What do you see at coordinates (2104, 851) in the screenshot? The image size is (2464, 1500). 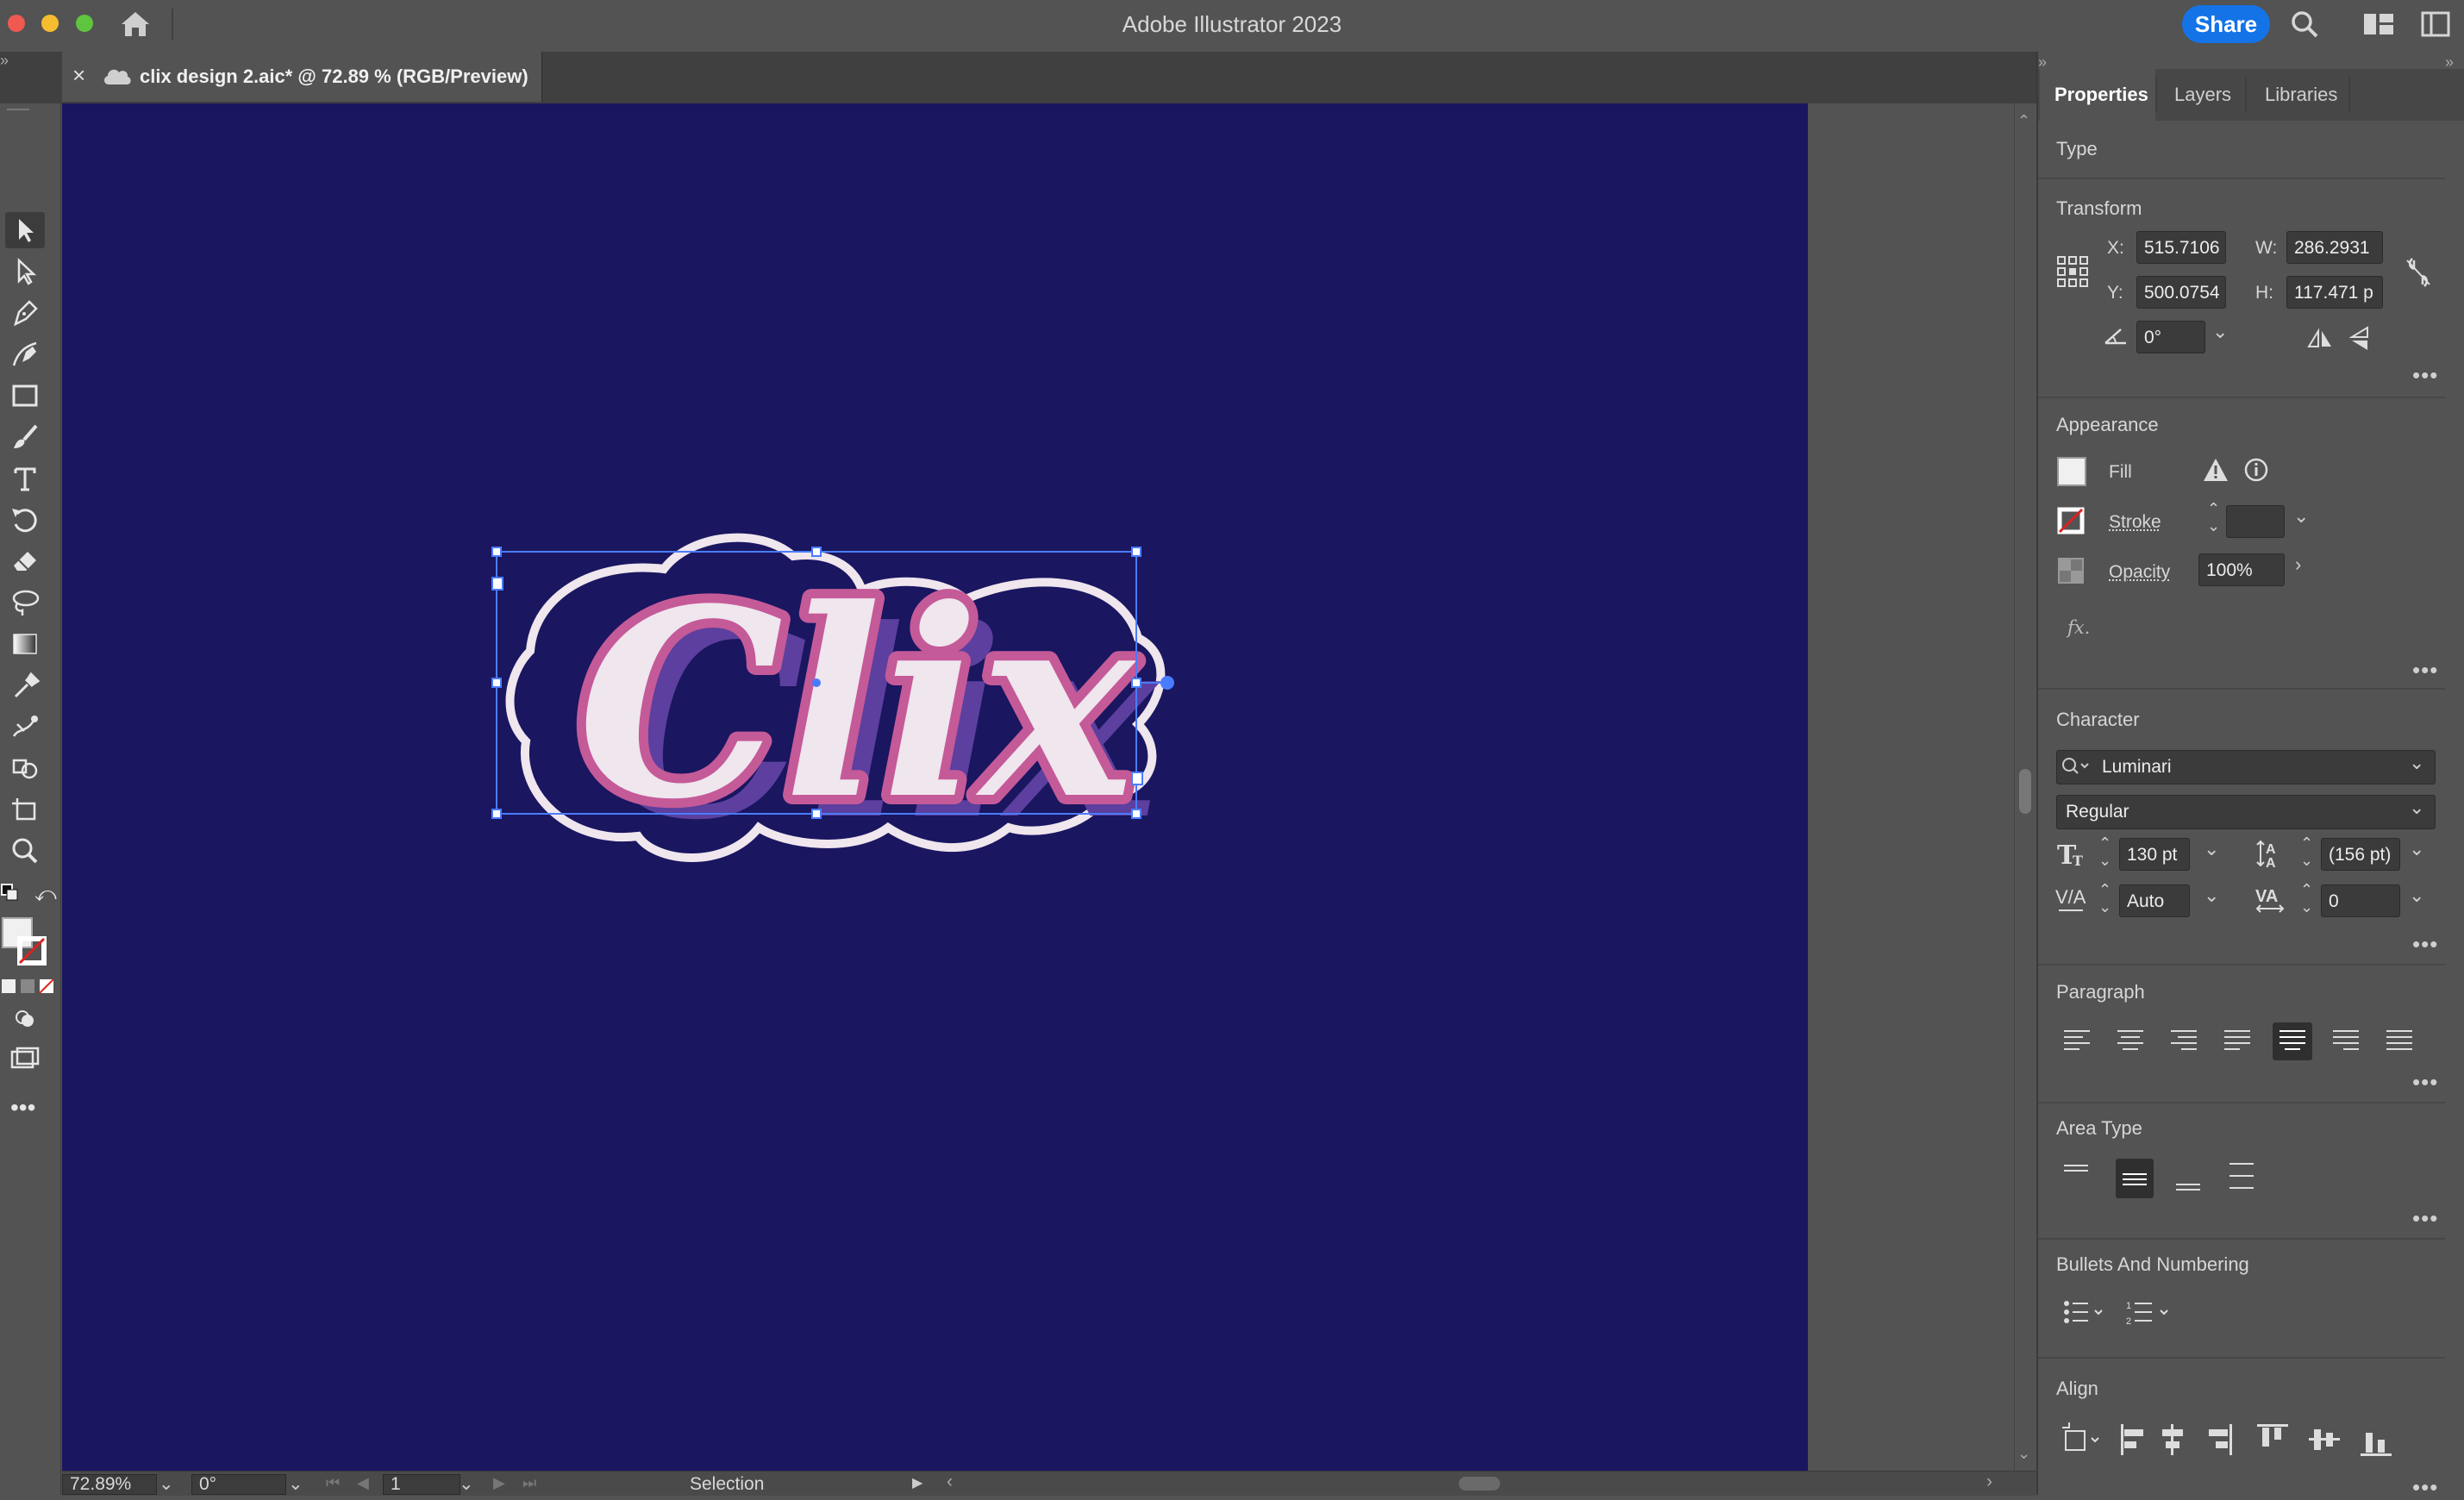 I see `font-size-stepper: ⌃ ⌄` at bounding box center [2104, 851].